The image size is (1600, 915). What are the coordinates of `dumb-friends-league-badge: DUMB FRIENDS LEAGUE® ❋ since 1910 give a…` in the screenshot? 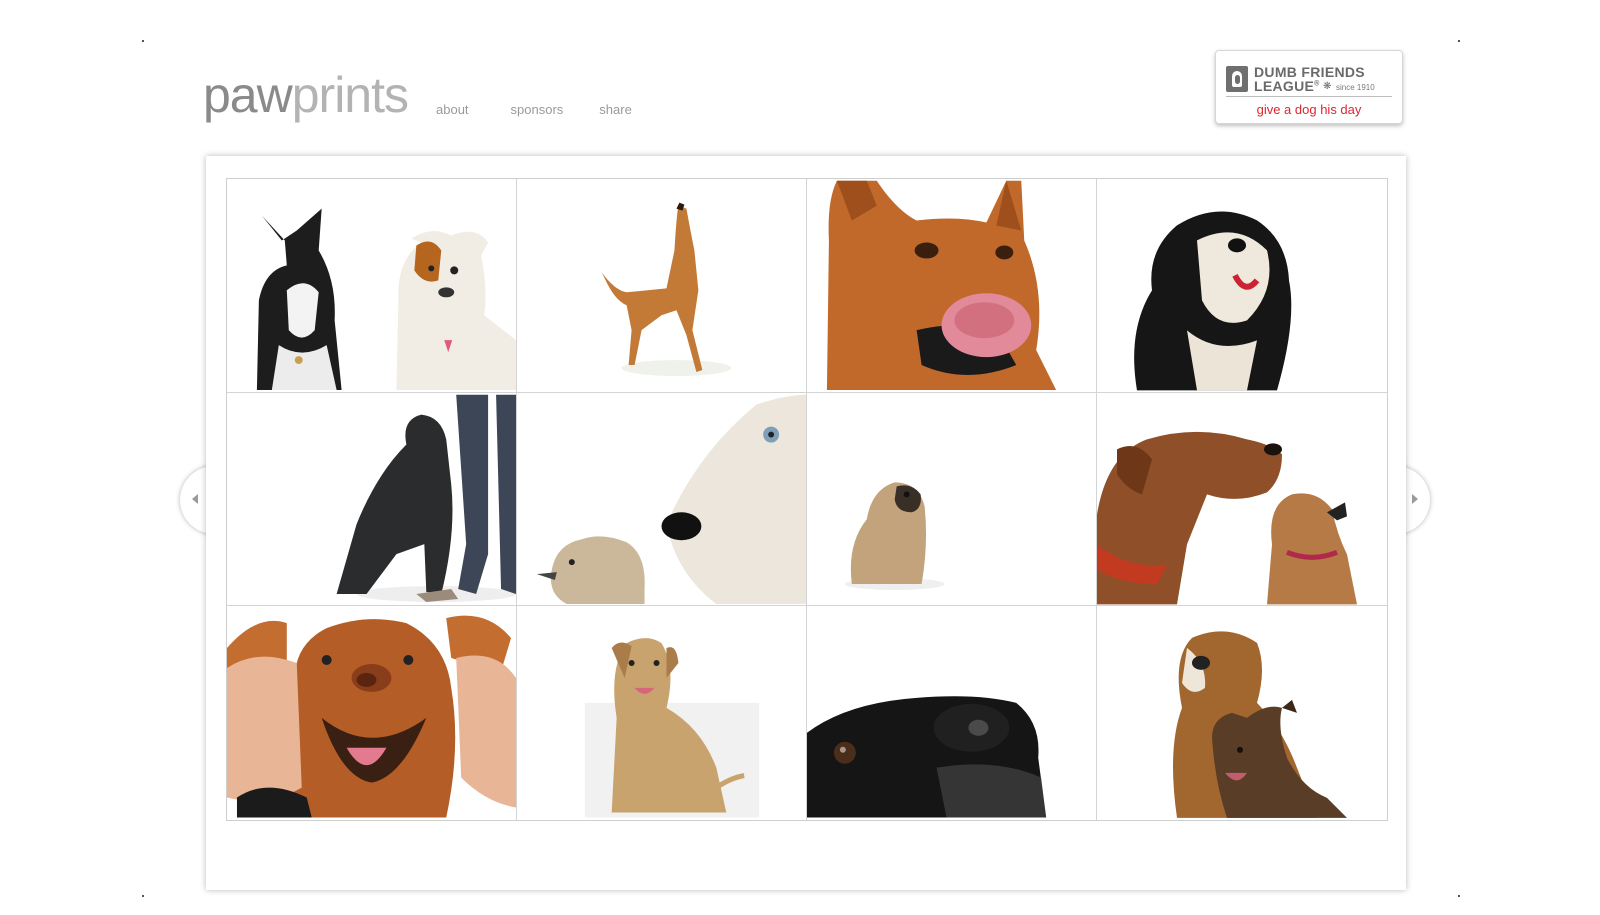 It's located at (1309, 87).